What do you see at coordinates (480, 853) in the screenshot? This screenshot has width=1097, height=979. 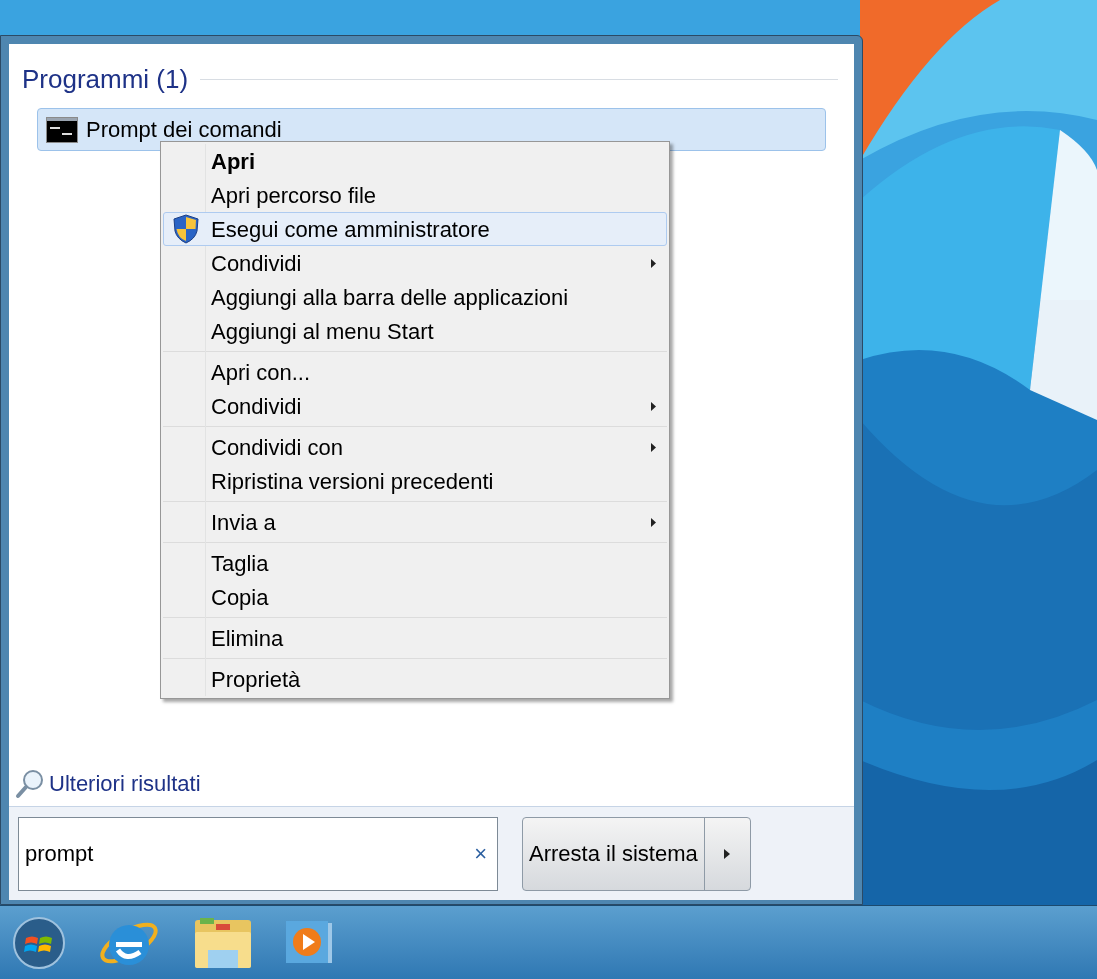 I see `clear-button: ×` at bounding box center [480, 853].